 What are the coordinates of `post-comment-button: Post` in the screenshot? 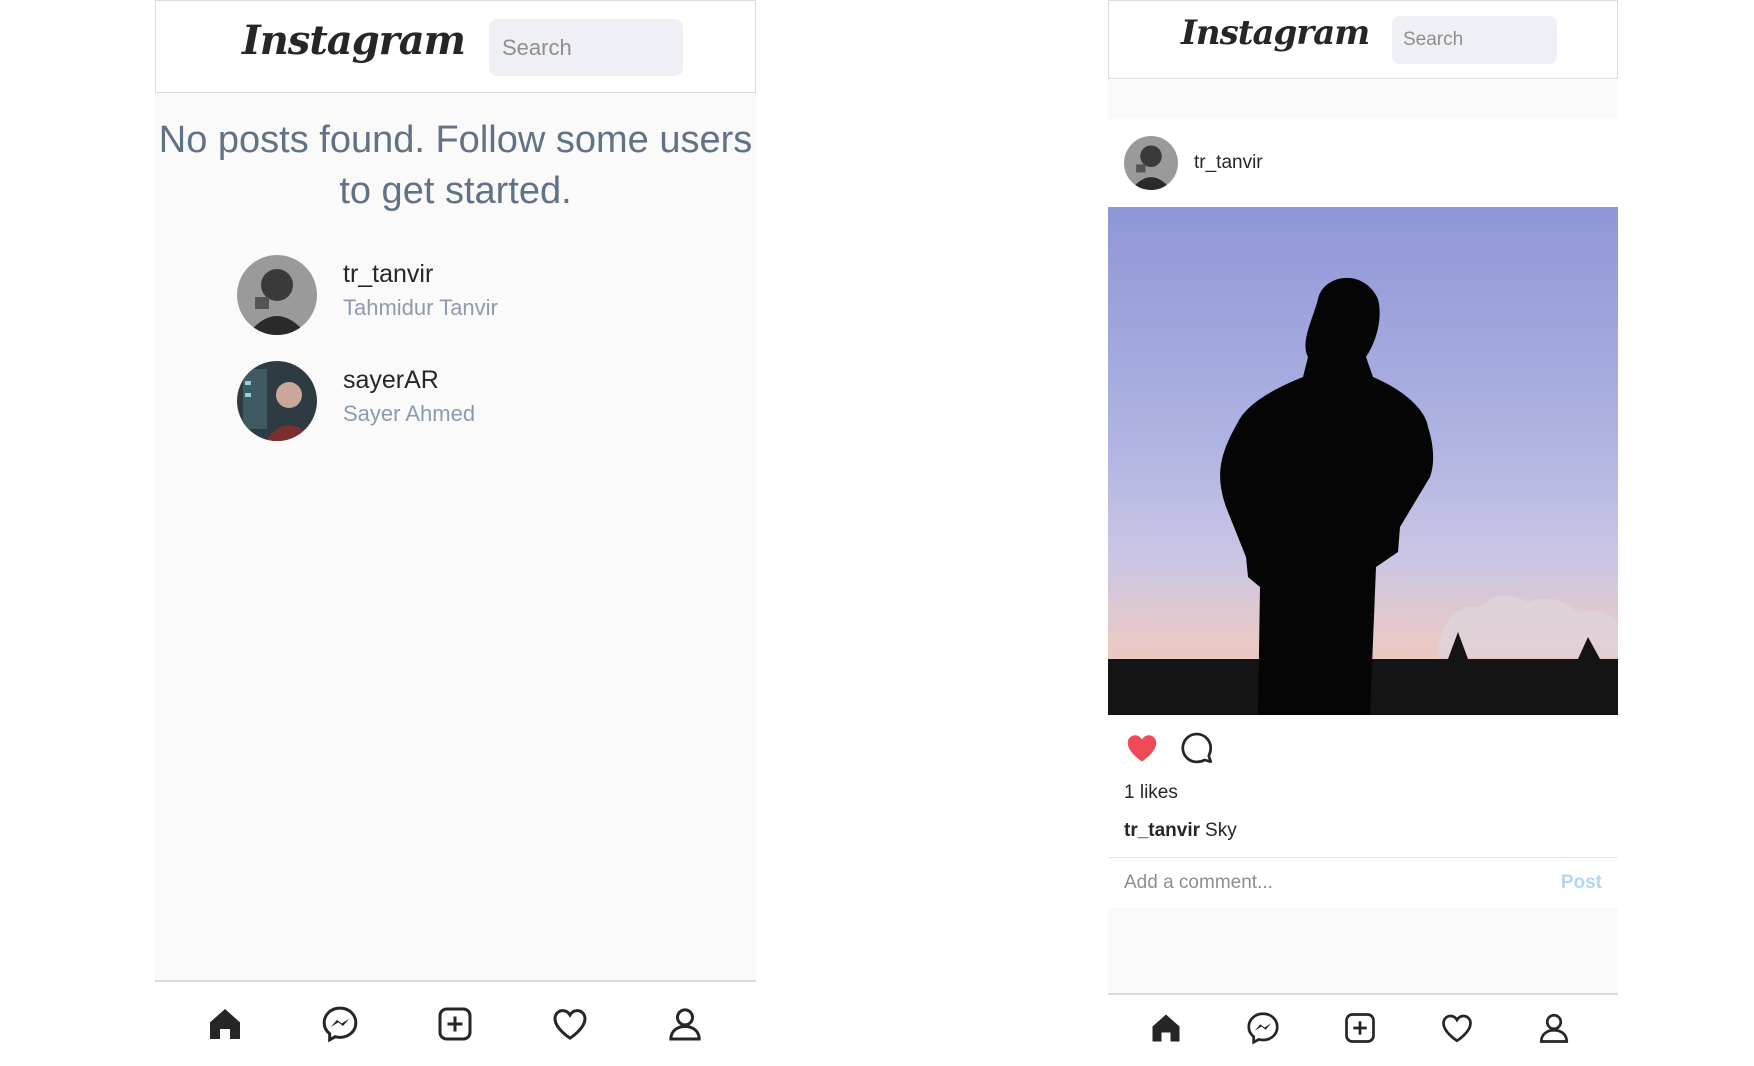 It's located at (1581, 883).